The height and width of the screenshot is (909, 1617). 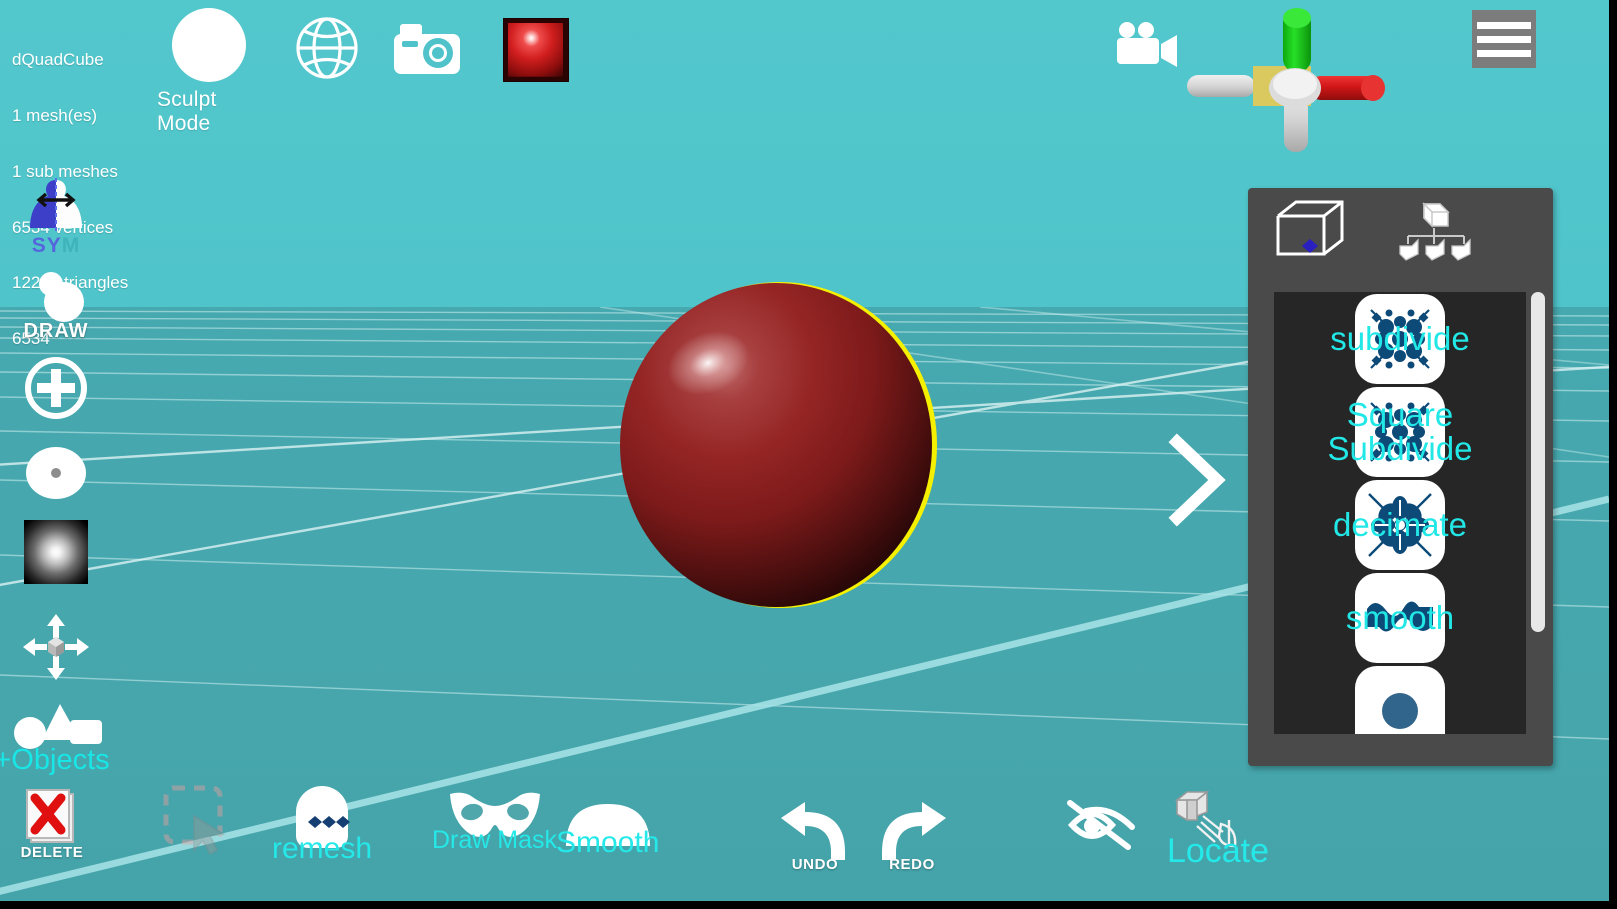 What do you see at coordinates (815, 864) in the screenshot?
I see `undo-label: UNDO` at bounding box center [815, 864].